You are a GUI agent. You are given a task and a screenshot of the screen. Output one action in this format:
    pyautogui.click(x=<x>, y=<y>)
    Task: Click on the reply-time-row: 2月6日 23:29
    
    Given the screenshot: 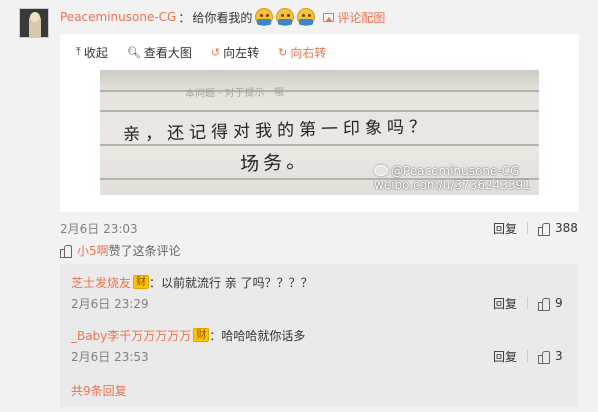 What is the action you would take?
    pyautogui.click(x=110, y=303)
    